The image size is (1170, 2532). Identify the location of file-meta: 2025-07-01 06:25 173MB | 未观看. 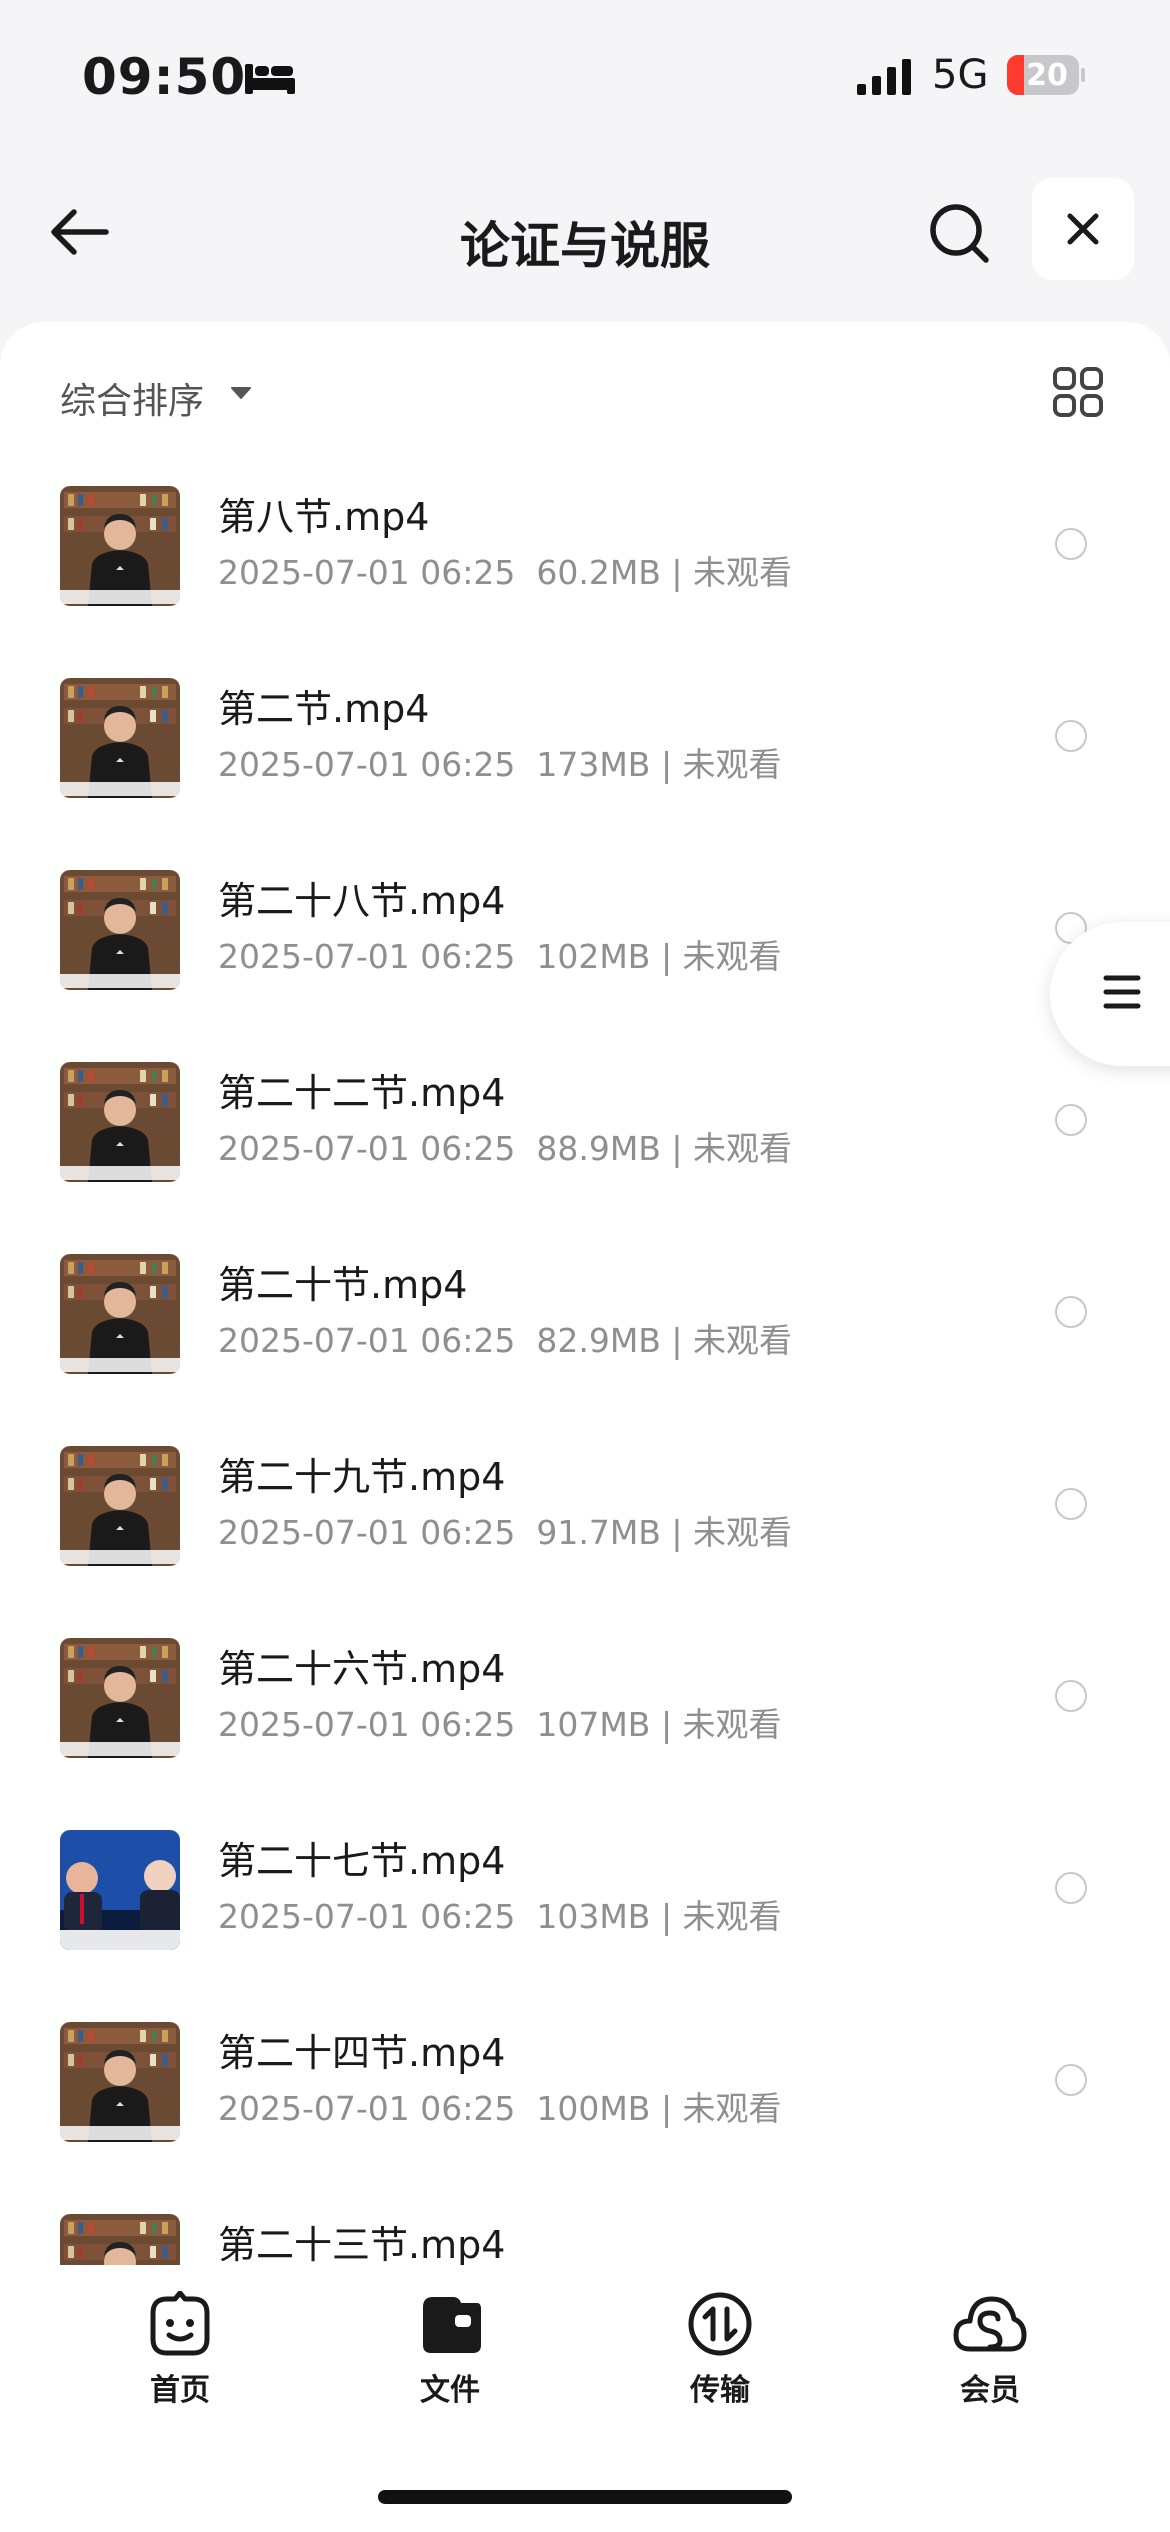
(500, 764).